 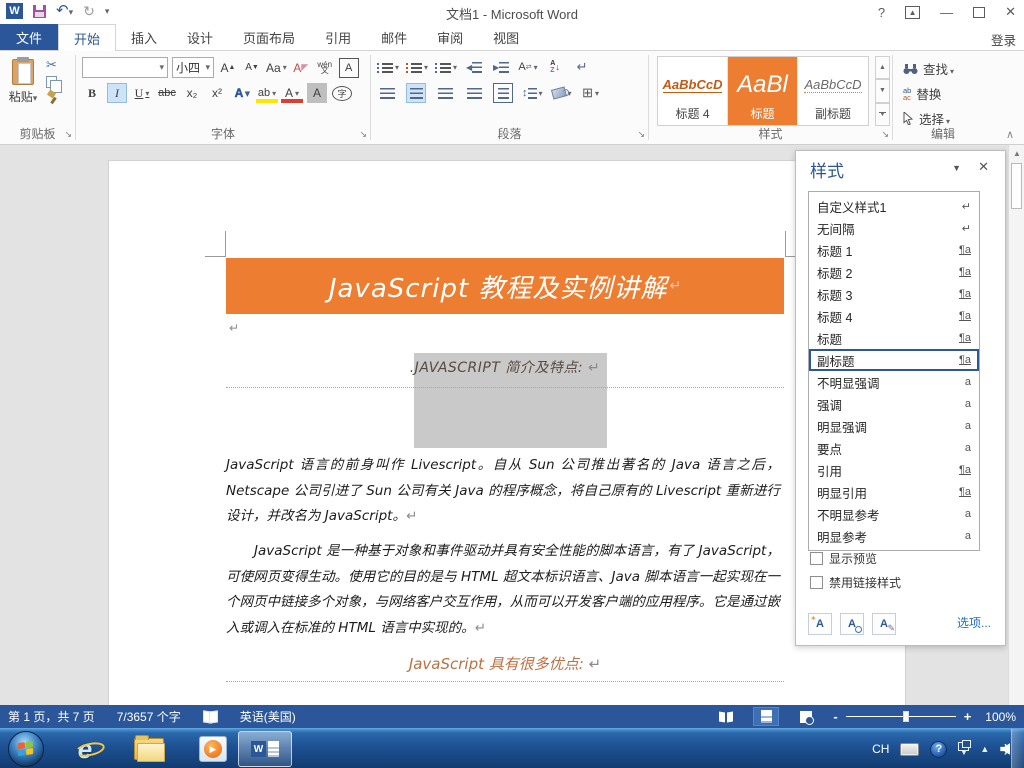 I want to click on multilevel-list-button, so click(x=446, y=67).